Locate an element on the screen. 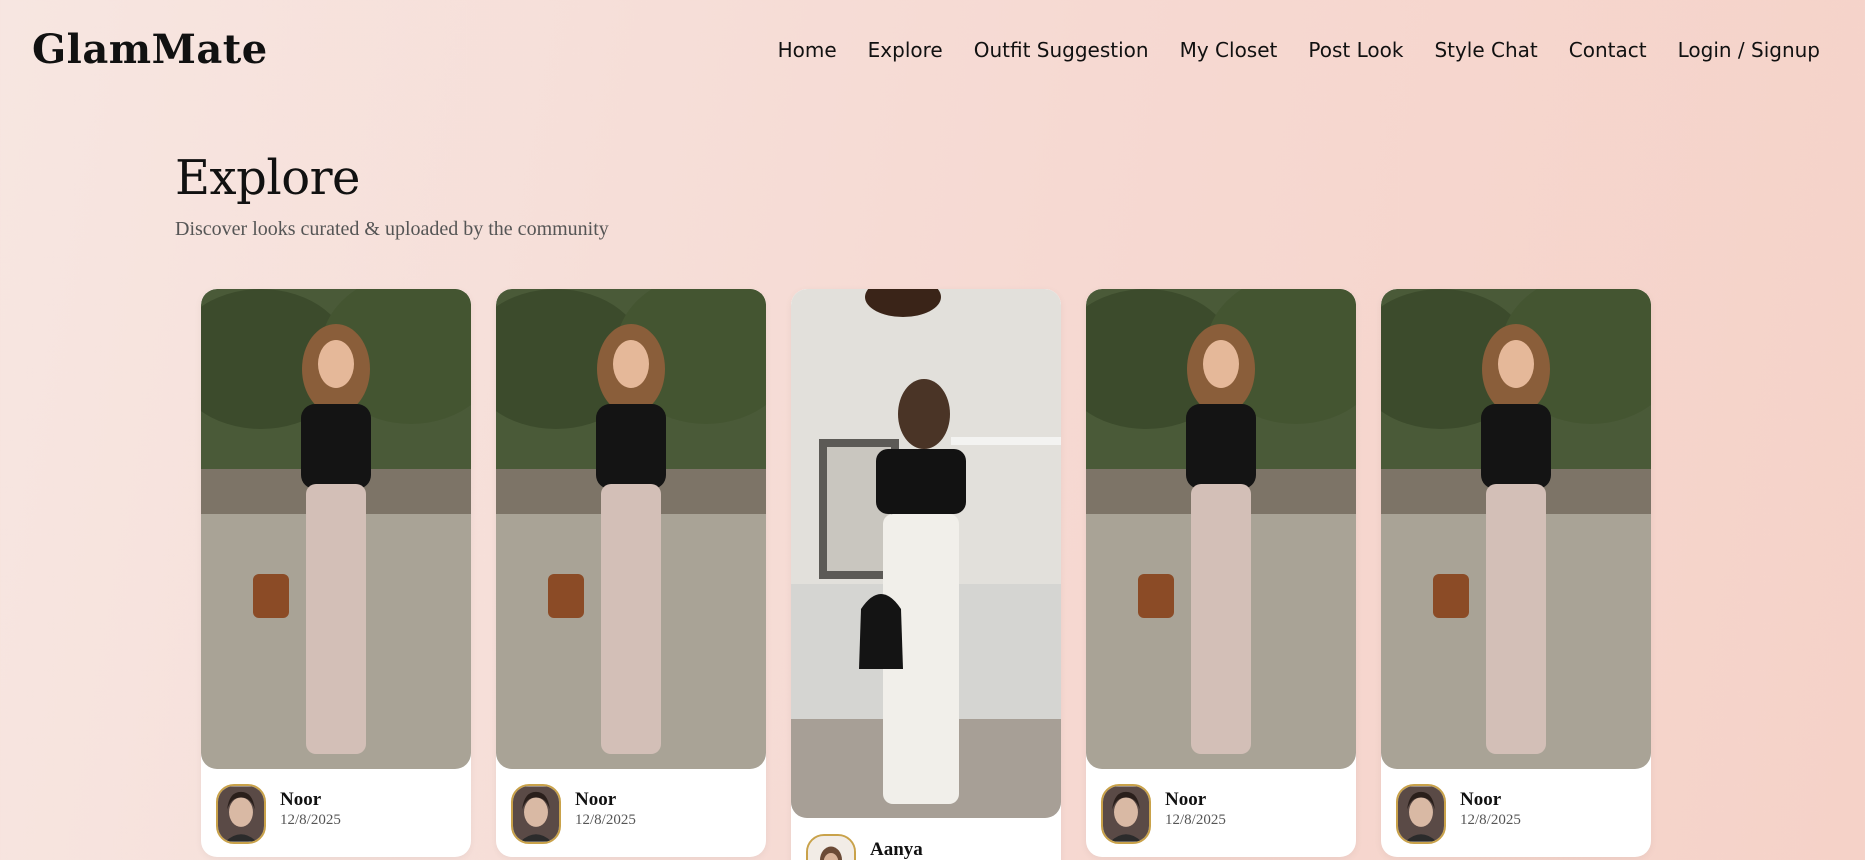 The image size is (1865, 860). nav-link-style-chat: Style Chat is located at coordinates (1485, 50).